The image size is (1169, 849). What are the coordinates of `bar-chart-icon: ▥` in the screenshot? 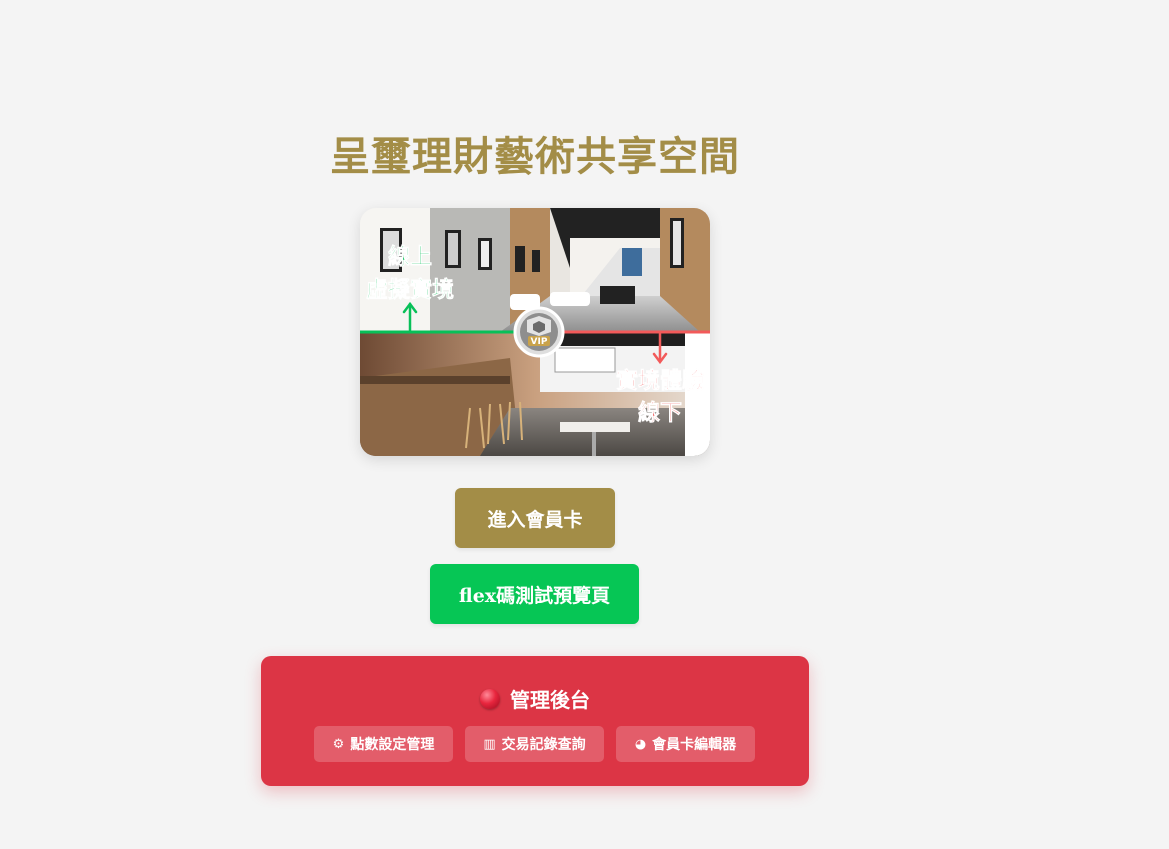 It's located at (489, 744).